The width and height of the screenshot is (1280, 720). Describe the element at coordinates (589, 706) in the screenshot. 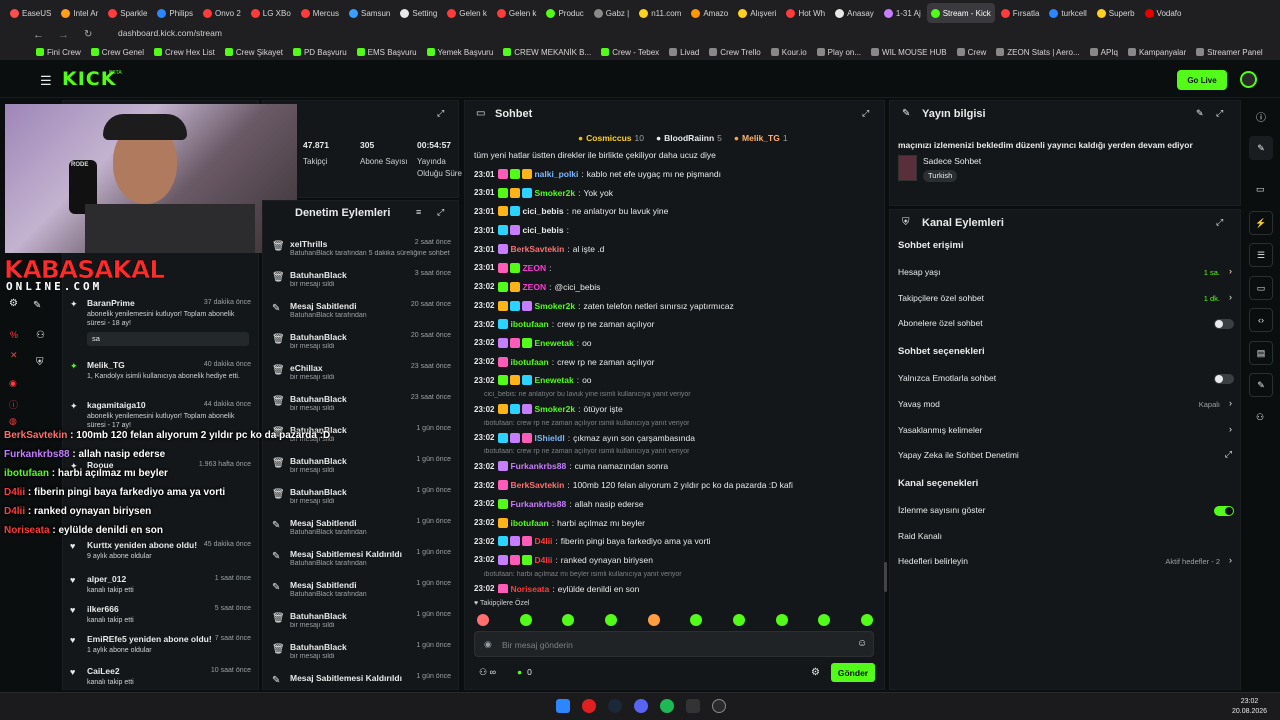

I see `opera-icon` at that location.